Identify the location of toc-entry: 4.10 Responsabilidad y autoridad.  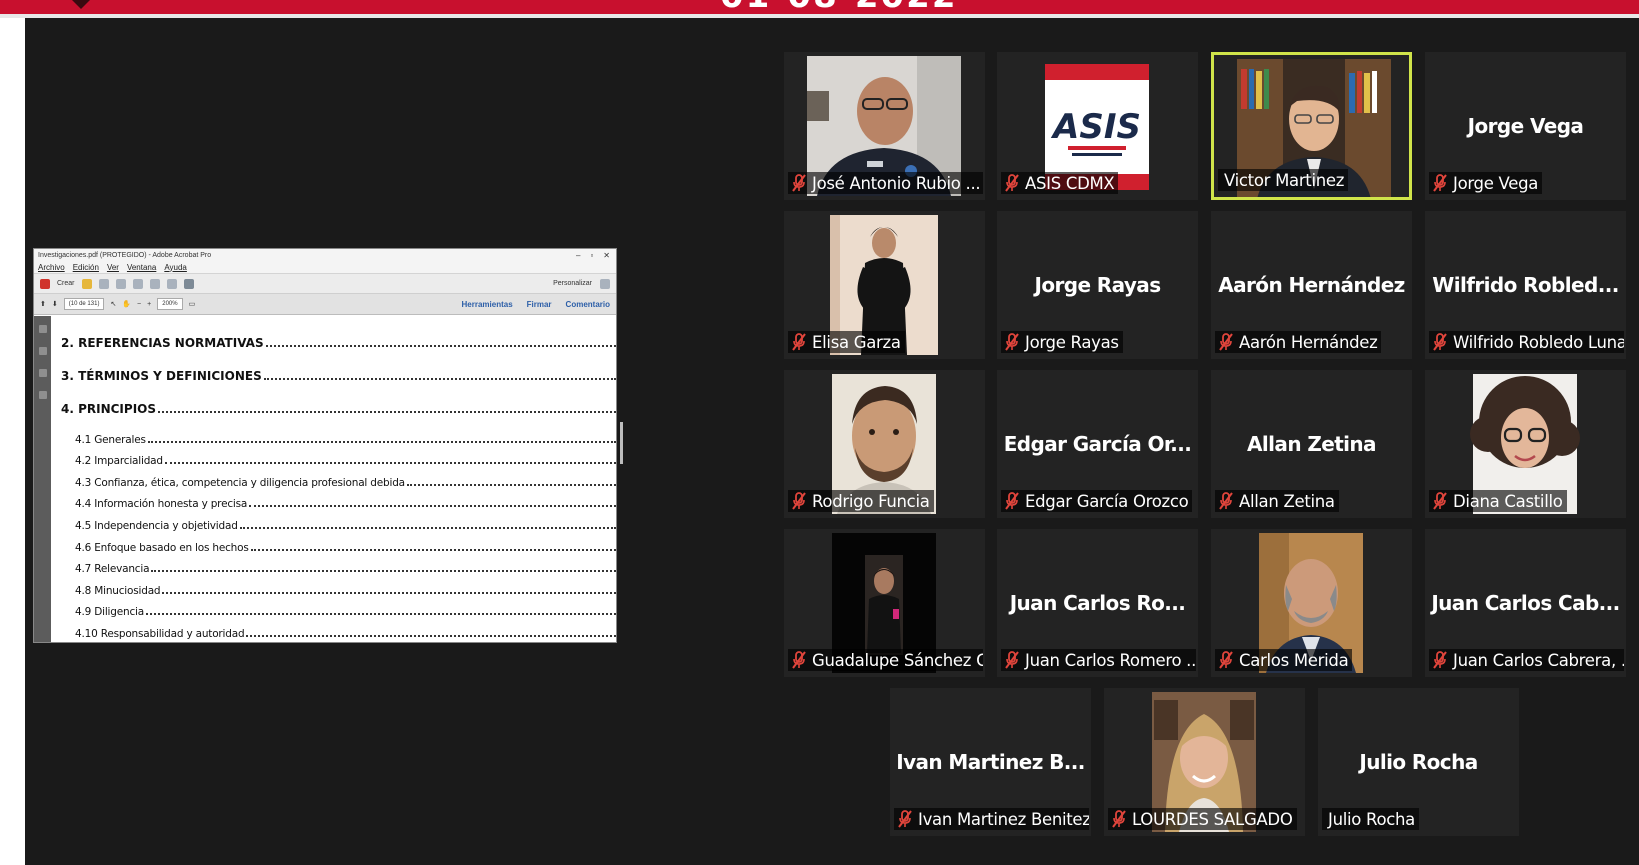
(338, 629).